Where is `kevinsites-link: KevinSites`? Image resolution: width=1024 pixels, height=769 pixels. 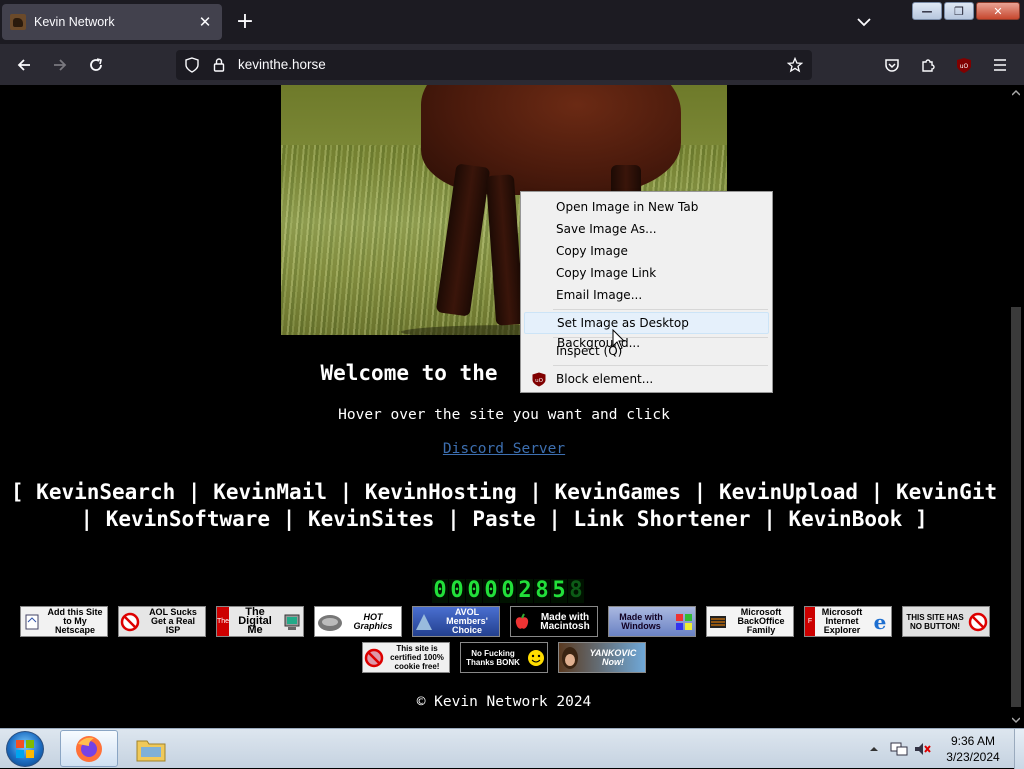
kevinsites-link: KevinSites is located at coordinates (371, 519).